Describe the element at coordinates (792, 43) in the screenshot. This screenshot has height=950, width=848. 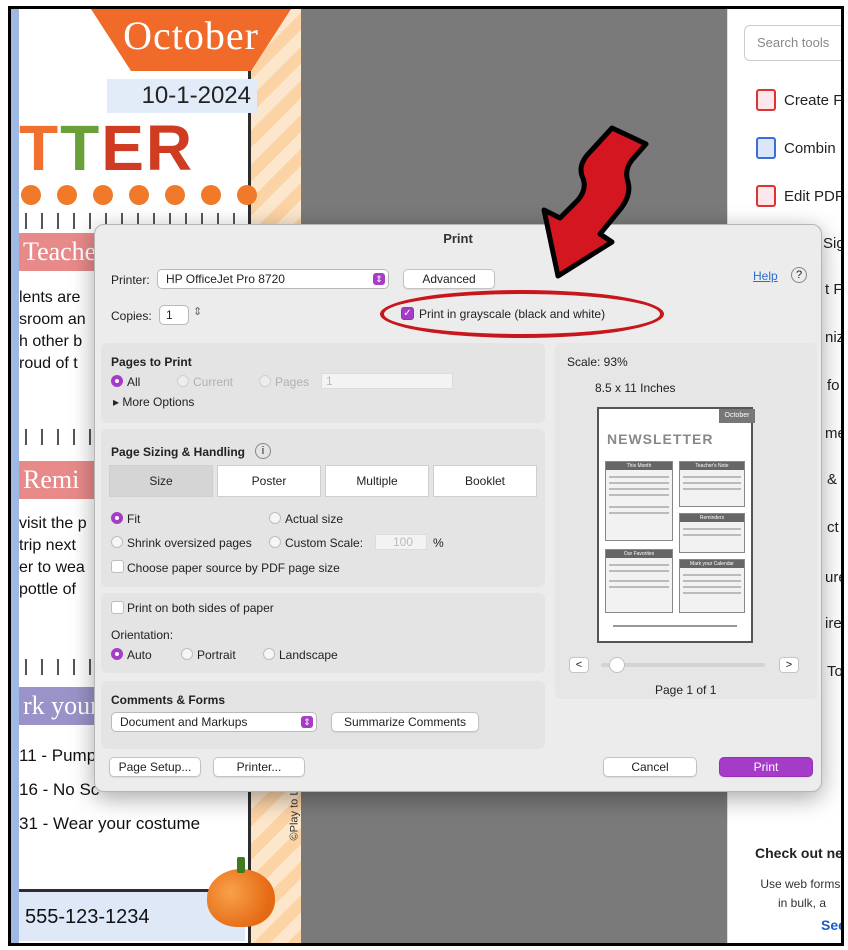
I see `search-tools-input: Search tools` at that location.